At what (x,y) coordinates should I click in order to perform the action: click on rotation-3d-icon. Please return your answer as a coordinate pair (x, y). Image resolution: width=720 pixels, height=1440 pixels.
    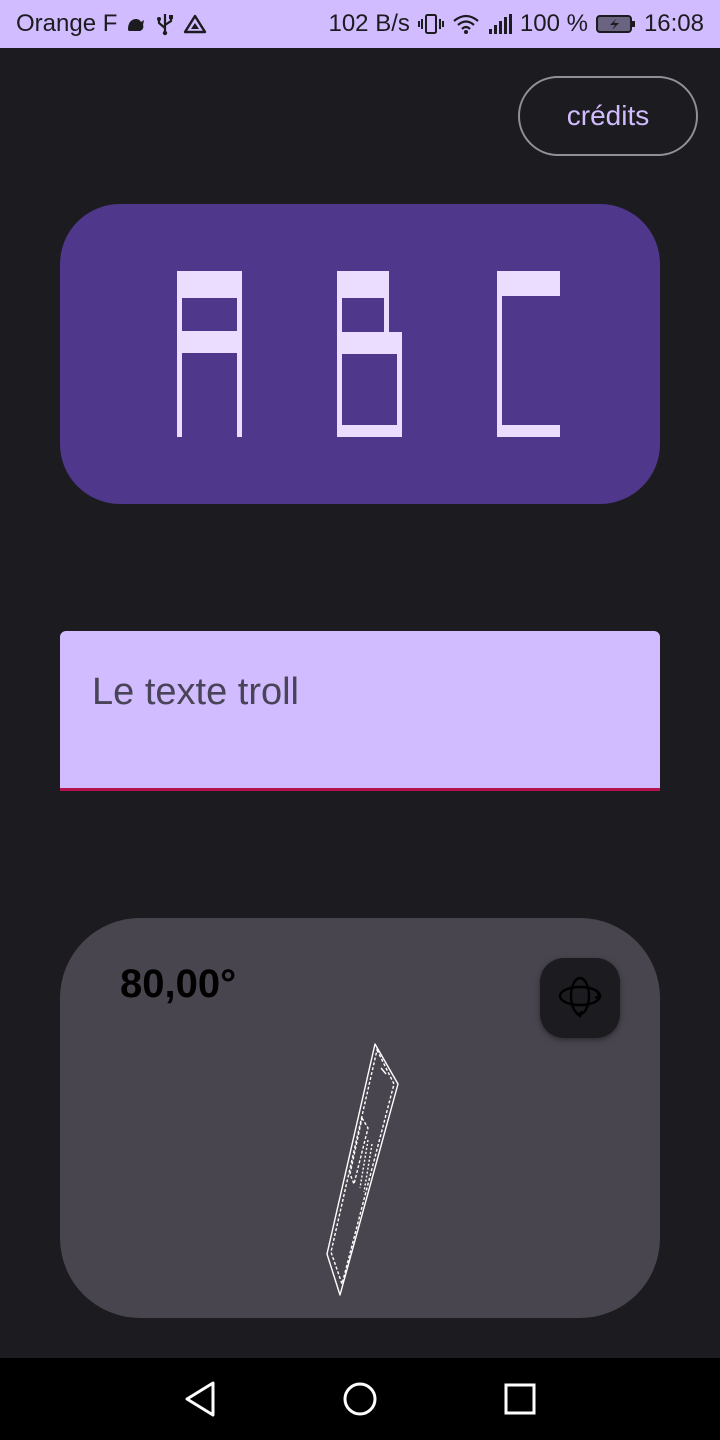
    Looking at the image, I should click on (580, 998).